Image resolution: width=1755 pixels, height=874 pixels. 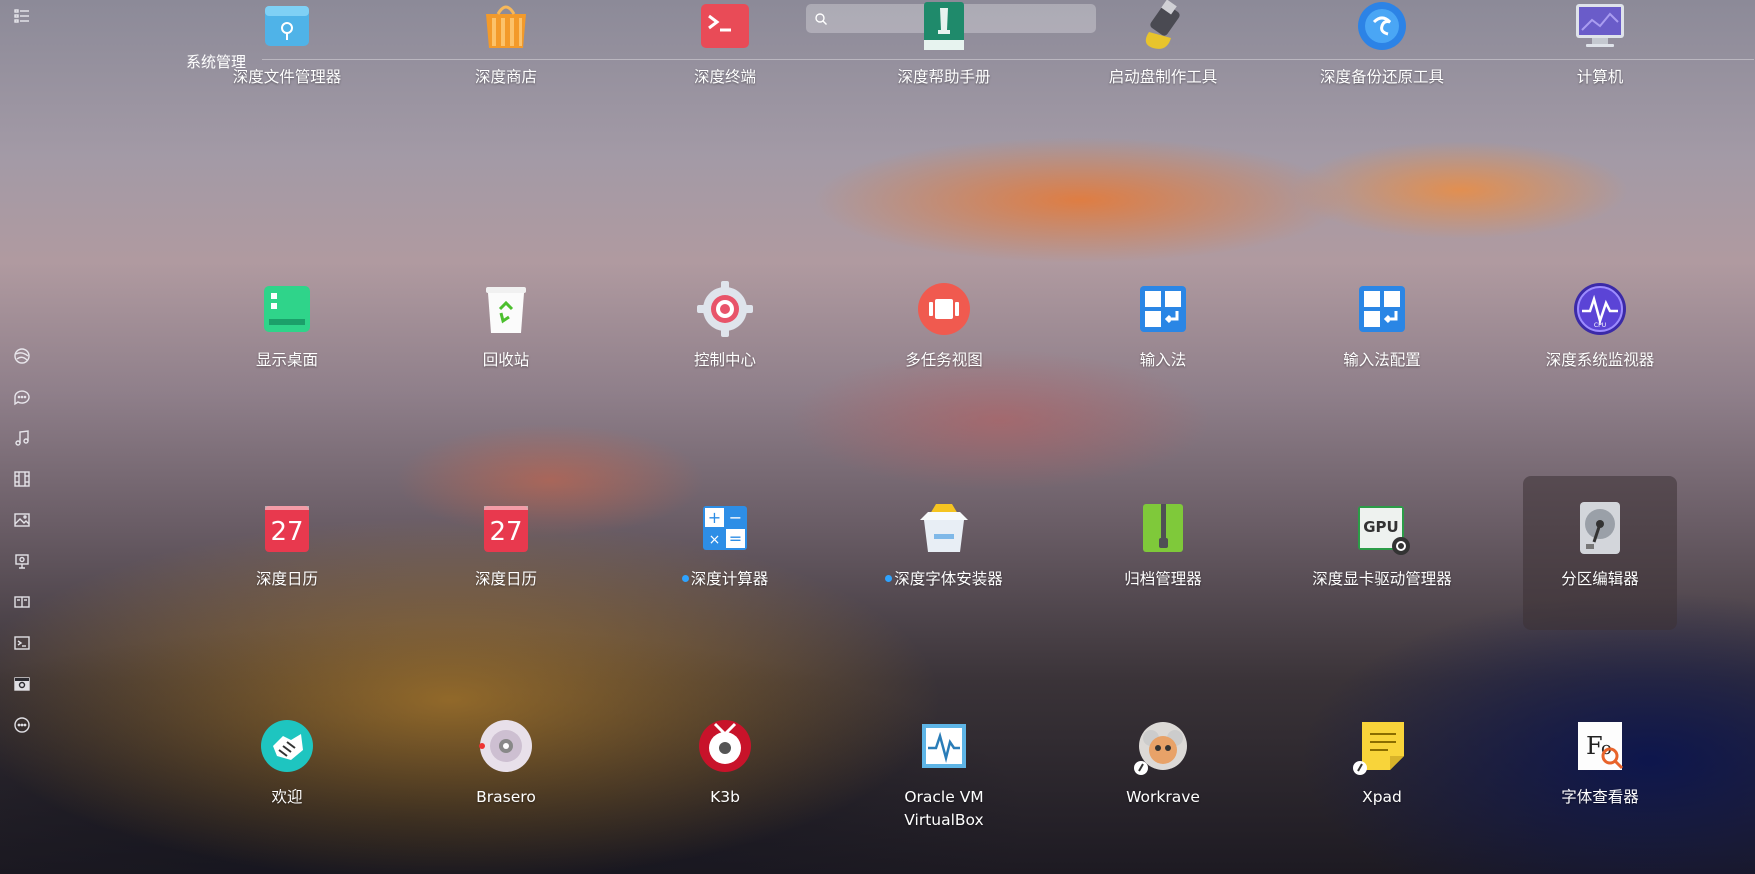 I want to click on music-icon, so click(x=22, y=438).